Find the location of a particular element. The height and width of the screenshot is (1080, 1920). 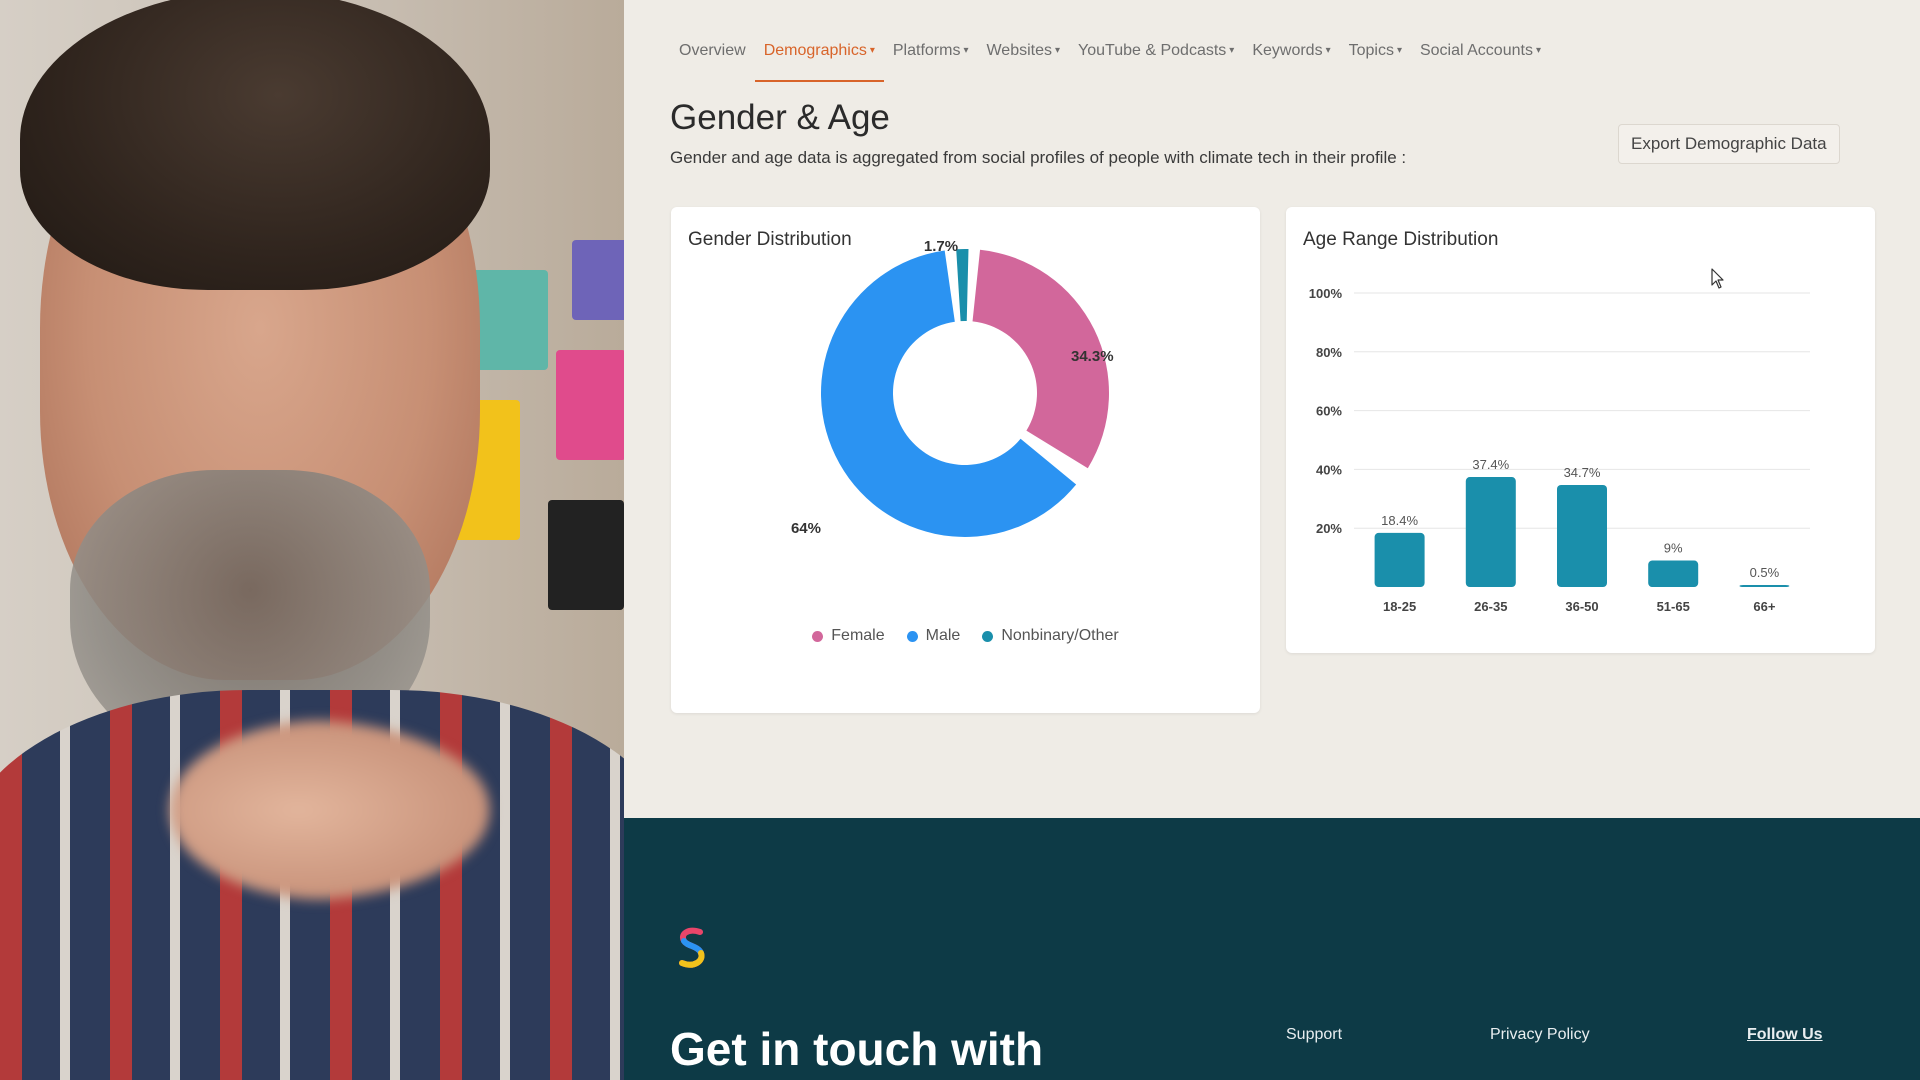

bar-value-label: 34.7% is located at coordinates (1582, 472).